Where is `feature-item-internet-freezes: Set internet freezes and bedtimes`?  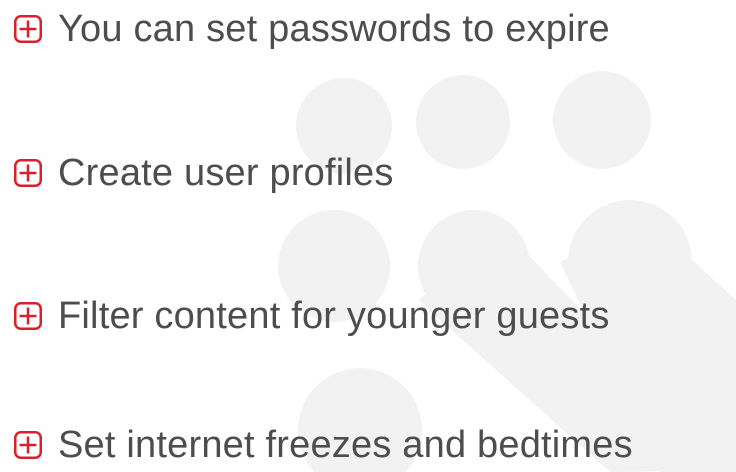
feature-item-internet-freezes: Set internet freezes and bedtimes is located at coordinates (323, 445).